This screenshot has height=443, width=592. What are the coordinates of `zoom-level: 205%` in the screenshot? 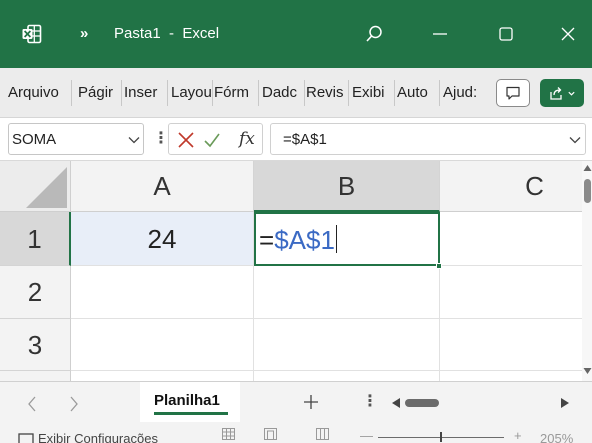 It's located at (556, 437).